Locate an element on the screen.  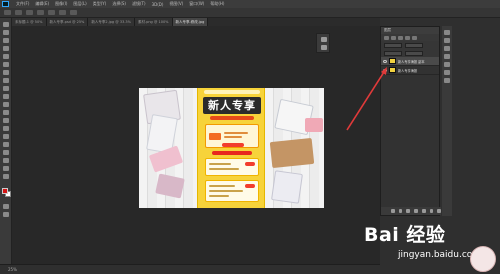
layer-name: 新人专享海报 is located at coordinates (408, 70).